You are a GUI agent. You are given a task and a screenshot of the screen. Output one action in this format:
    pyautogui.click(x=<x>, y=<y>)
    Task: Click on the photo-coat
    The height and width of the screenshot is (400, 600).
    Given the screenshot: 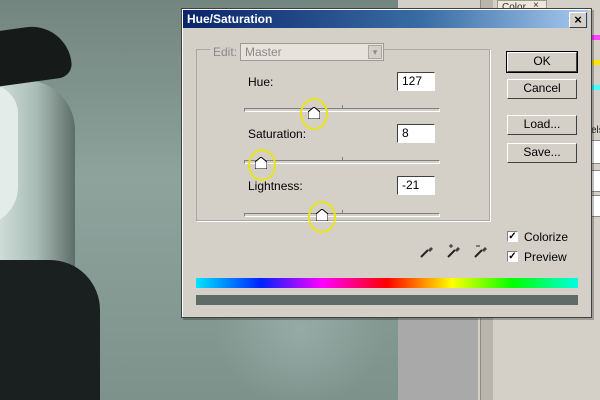 What is the action you would take?
    pyautogui.click(x=50, y=330)
    